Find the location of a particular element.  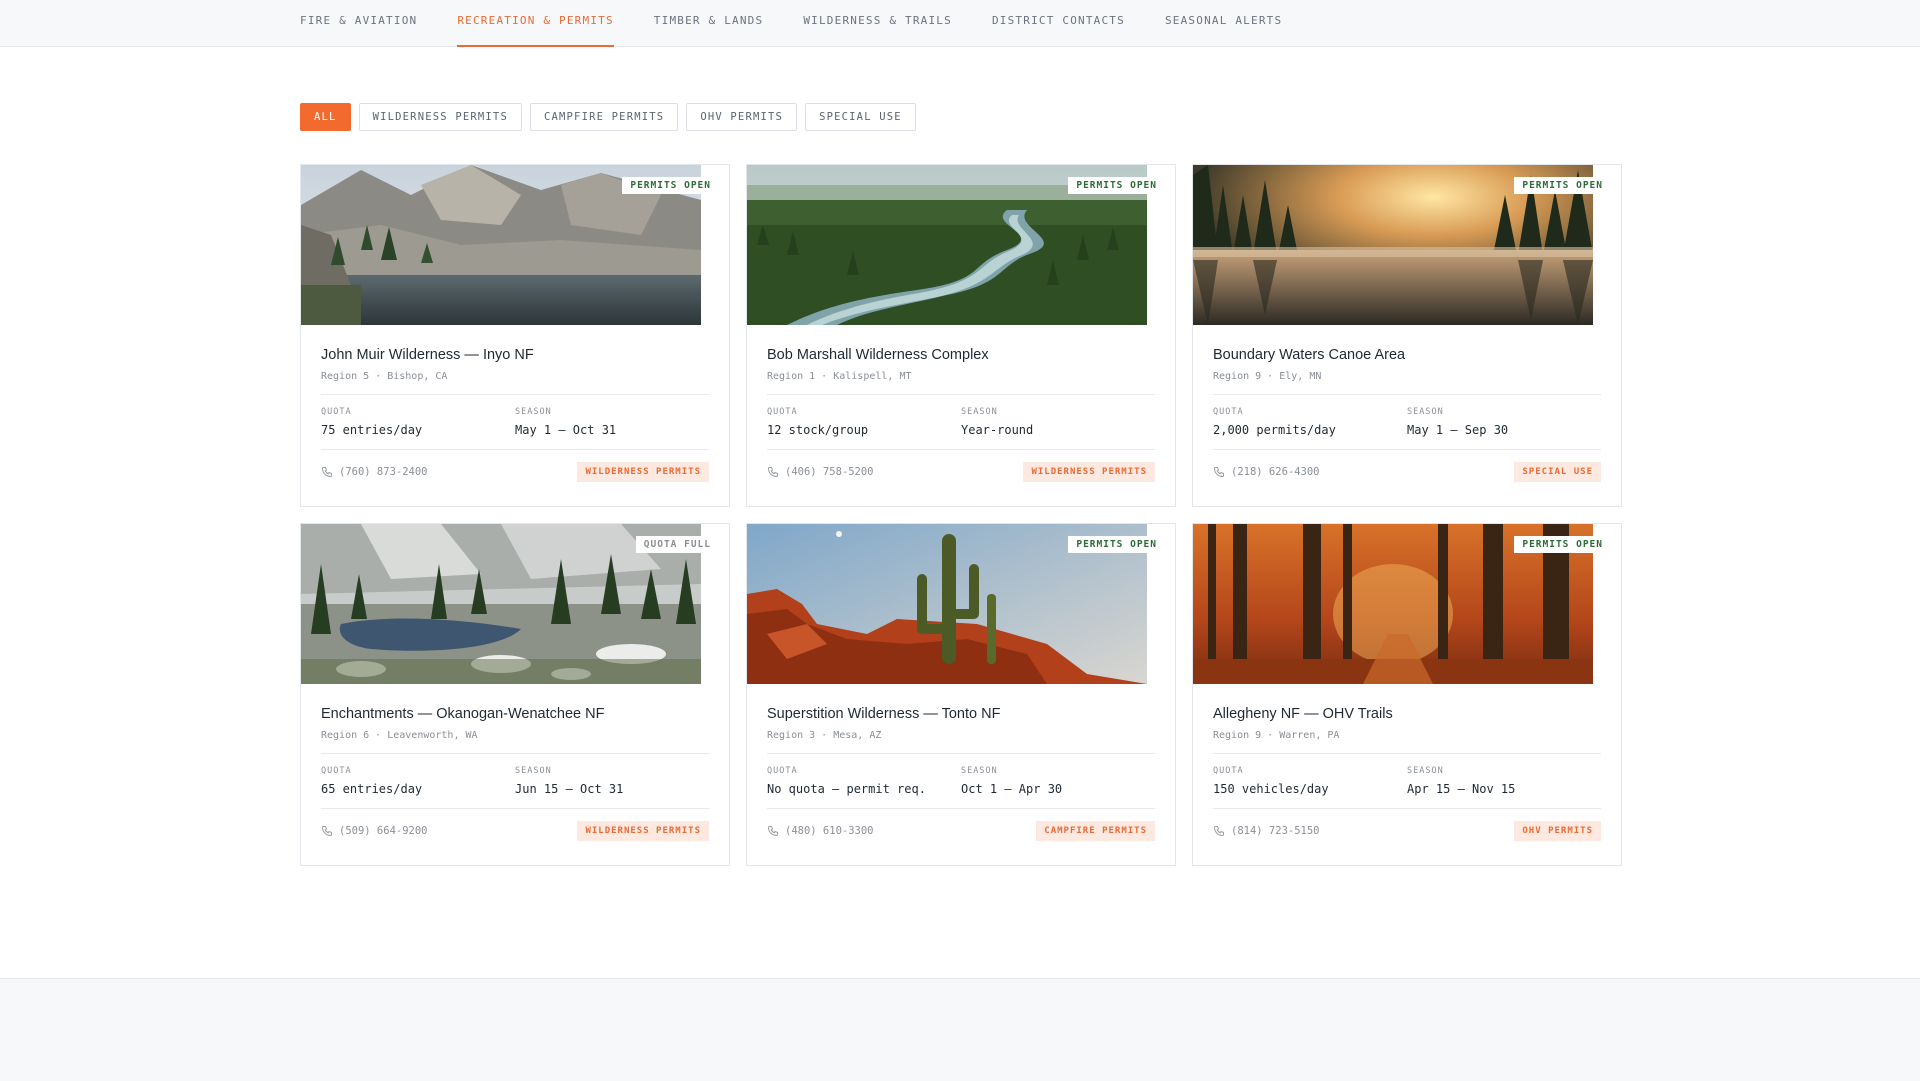

phone-link: (480) 610-3300 is located at coordinates (820, 831).